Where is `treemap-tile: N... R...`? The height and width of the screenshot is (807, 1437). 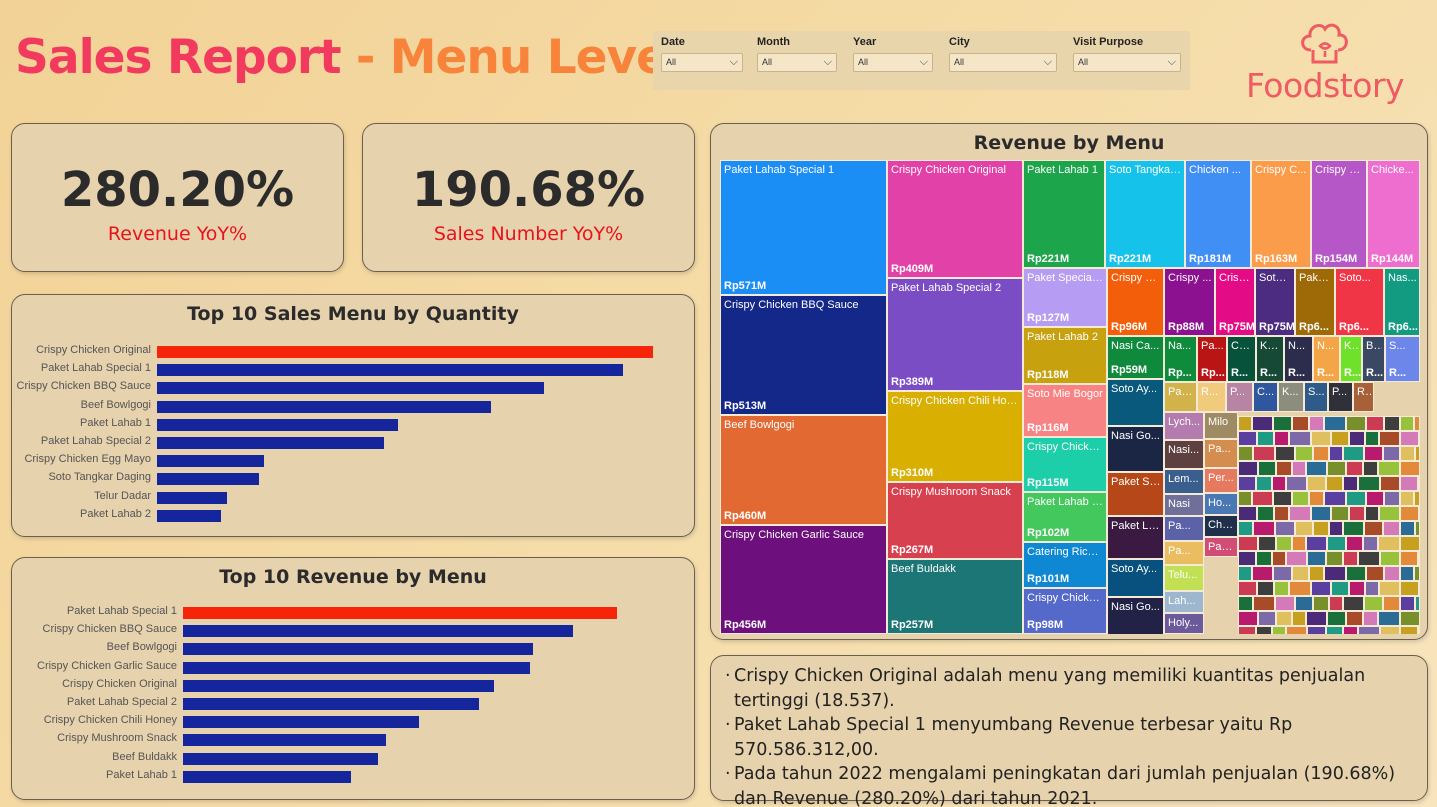
treemap-tile: N... R... is located at coordinates (1326, 359).